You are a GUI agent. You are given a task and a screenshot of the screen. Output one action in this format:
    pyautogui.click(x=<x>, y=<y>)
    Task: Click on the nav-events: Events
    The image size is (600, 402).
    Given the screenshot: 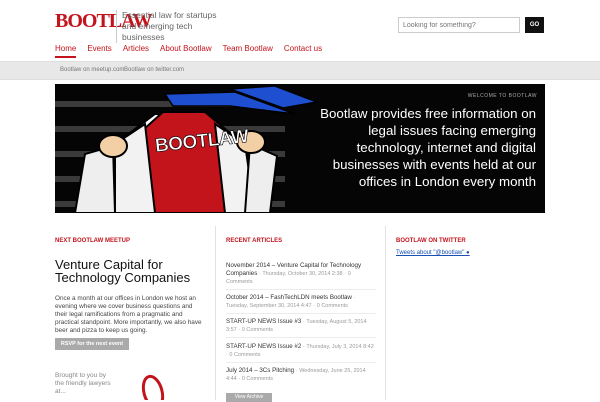 What is the action you would take?
    pyautogui.click(x=99, y=51)
    